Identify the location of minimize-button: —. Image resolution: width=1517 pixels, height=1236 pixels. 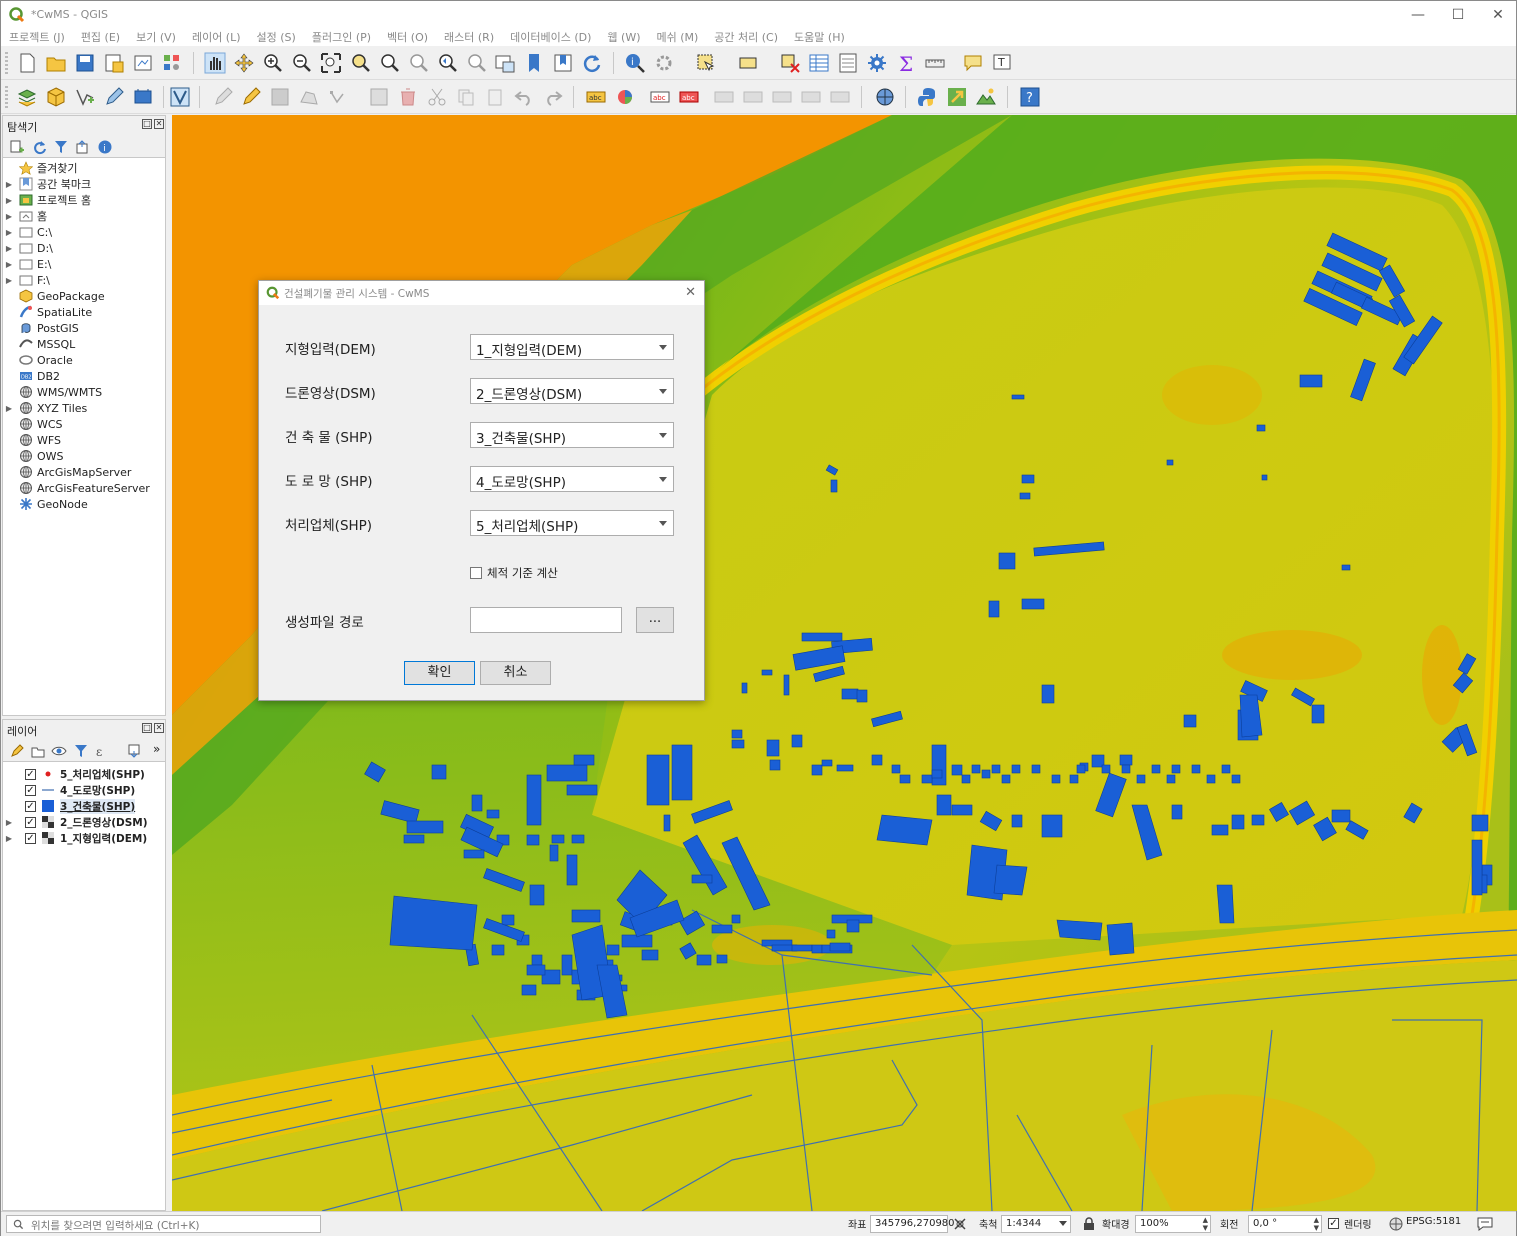
(1418, 14).